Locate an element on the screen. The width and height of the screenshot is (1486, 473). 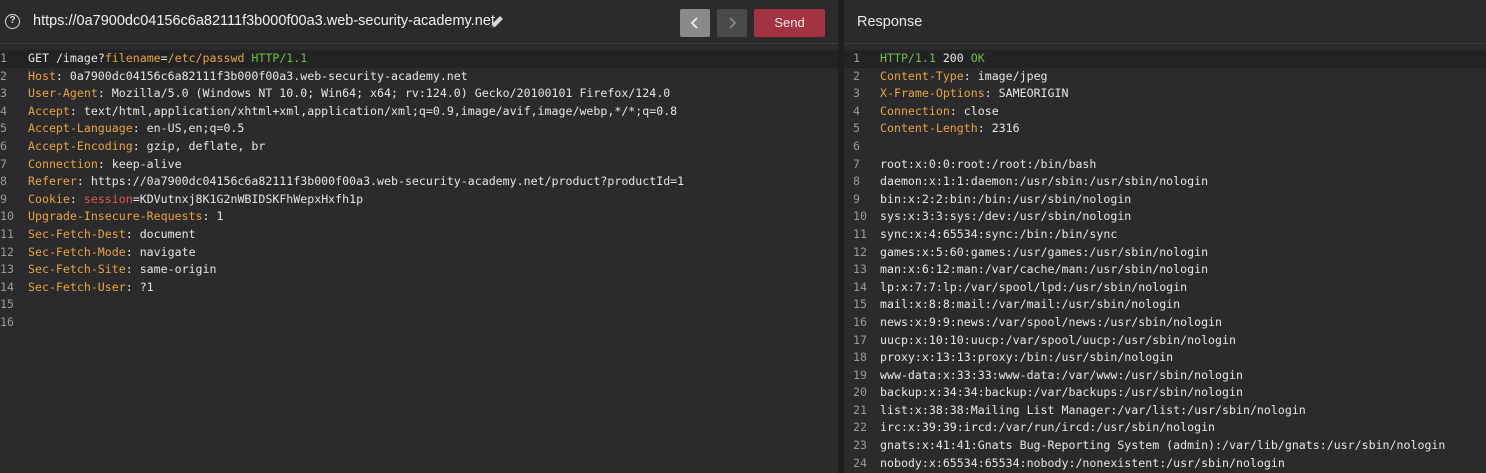
header-value: 1 is located at coordinates (220, 216).